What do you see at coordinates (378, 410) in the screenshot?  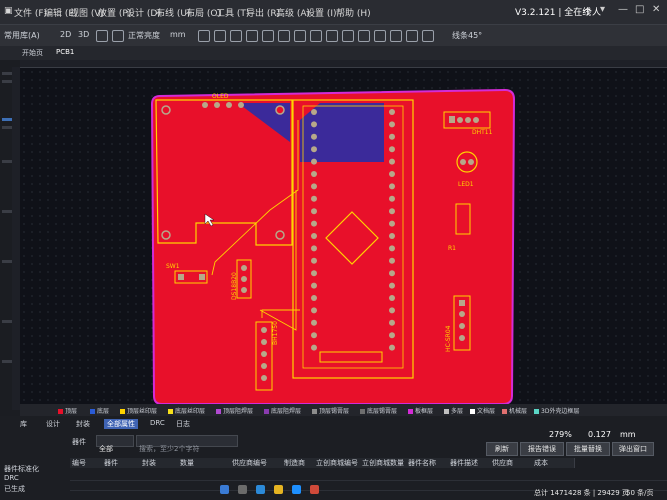 I see `layer-bottom-paste: 底层锡膏层` at bounding box center [378, 410].